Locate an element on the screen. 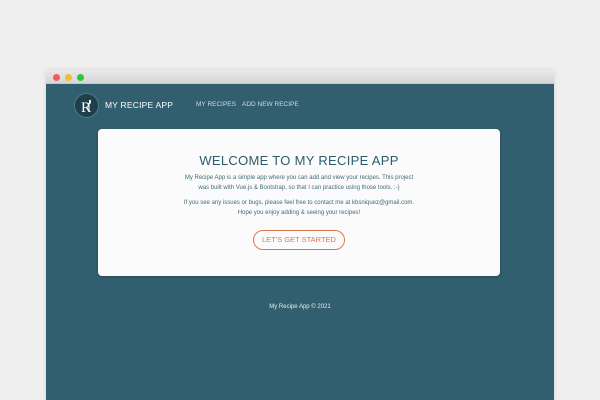  maximize-window-button is located at coordinates (80, 77).